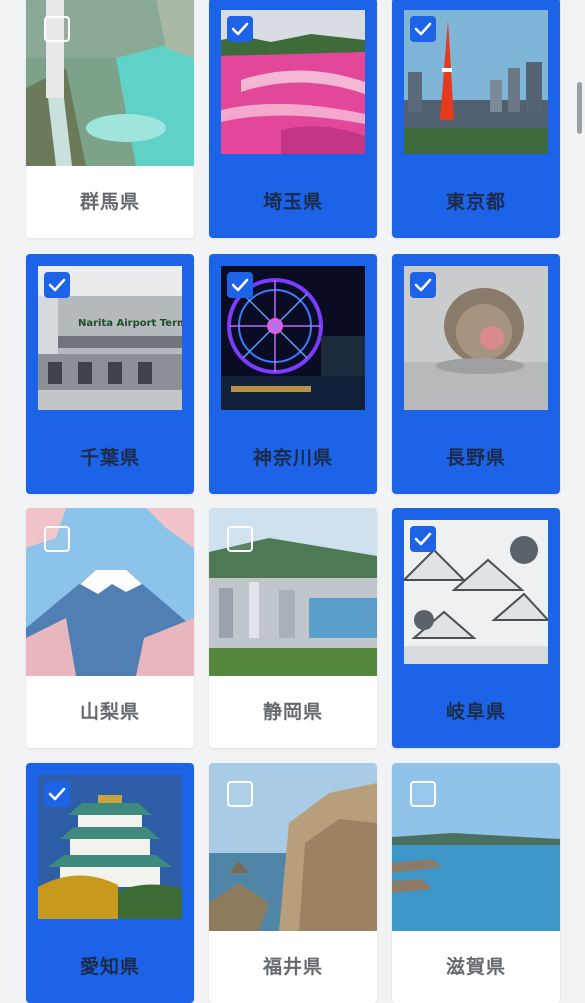 The height and width of the screenshot is (1003, 585). What do you see at coordinates (293, 883) in the screenshot?
I see `prefecture-card-fukui: 福井県` at bounding box center [293, 883].